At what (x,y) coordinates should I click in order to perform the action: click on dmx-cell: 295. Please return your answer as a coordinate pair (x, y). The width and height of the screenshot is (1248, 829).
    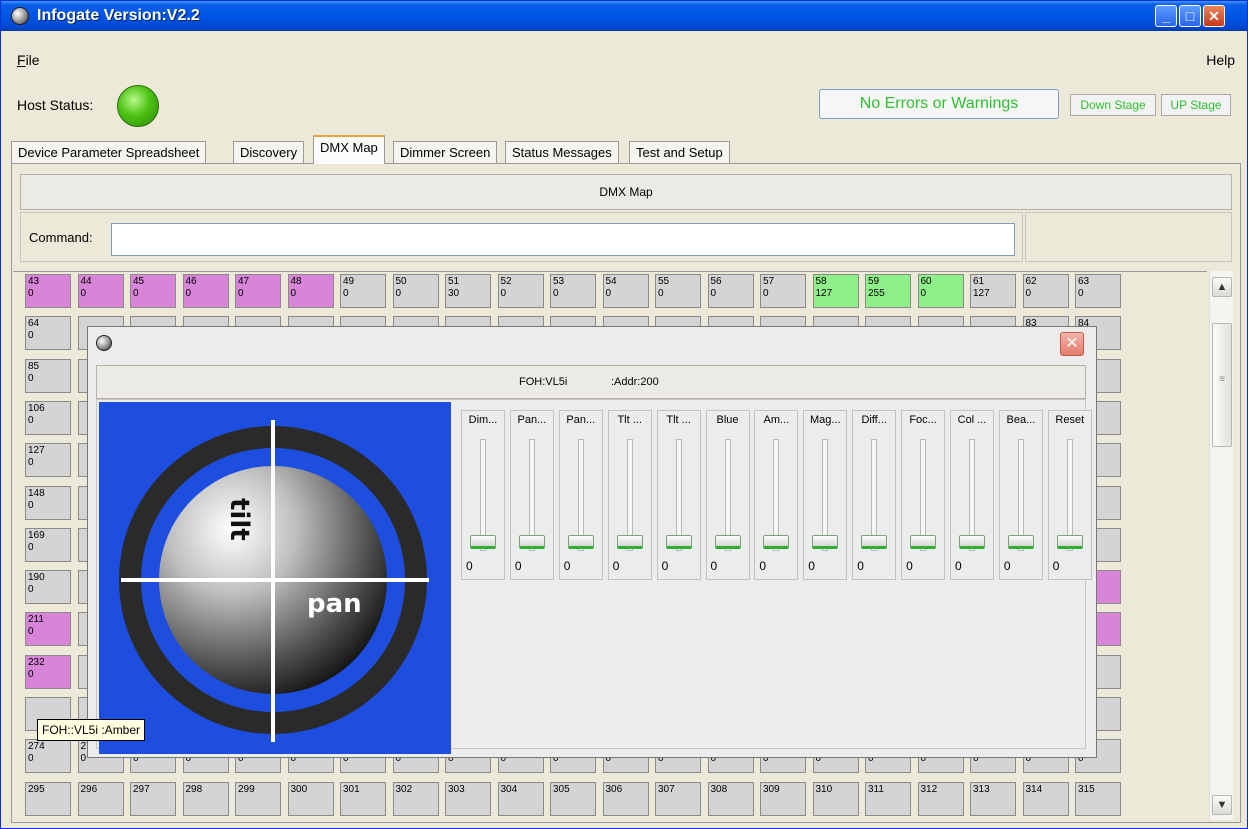
    Looking at the image, I should click on (48, 798).